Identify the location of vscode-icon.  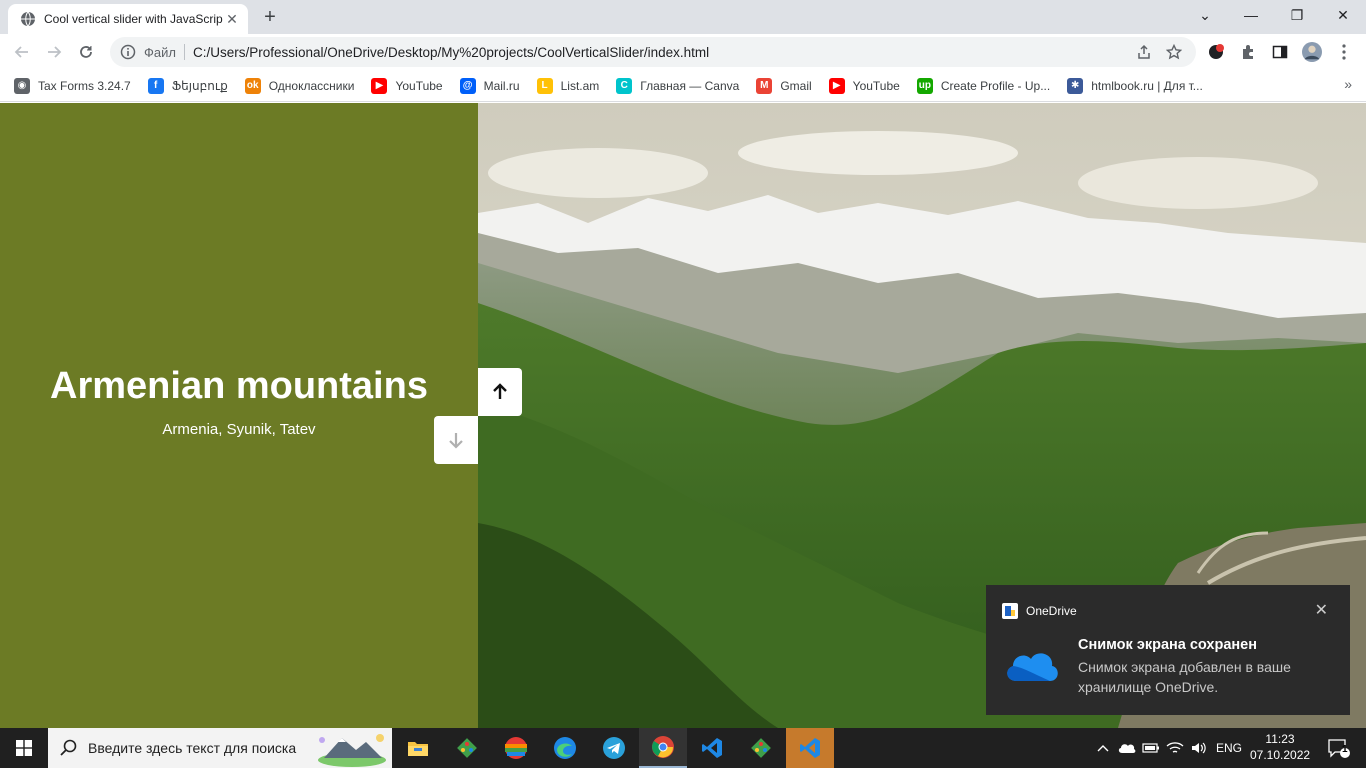
(712, 748).